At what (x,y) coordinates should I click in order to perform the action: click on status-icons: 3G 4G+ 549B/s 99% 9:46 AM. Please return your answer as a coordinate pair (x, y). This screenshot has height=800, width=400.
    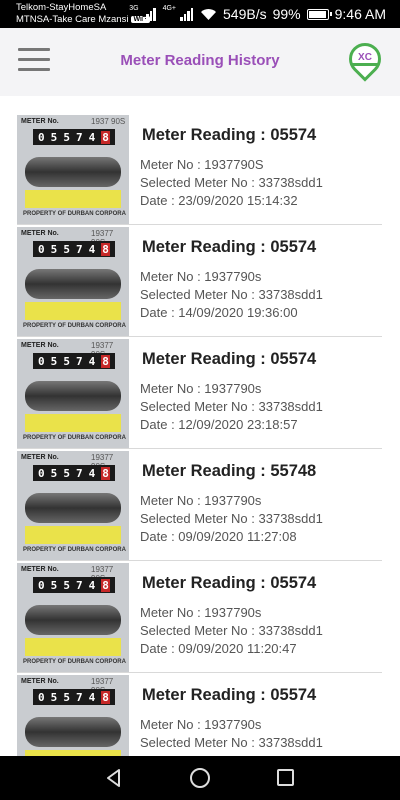
    Looking at the image, I should click on (254, 14).